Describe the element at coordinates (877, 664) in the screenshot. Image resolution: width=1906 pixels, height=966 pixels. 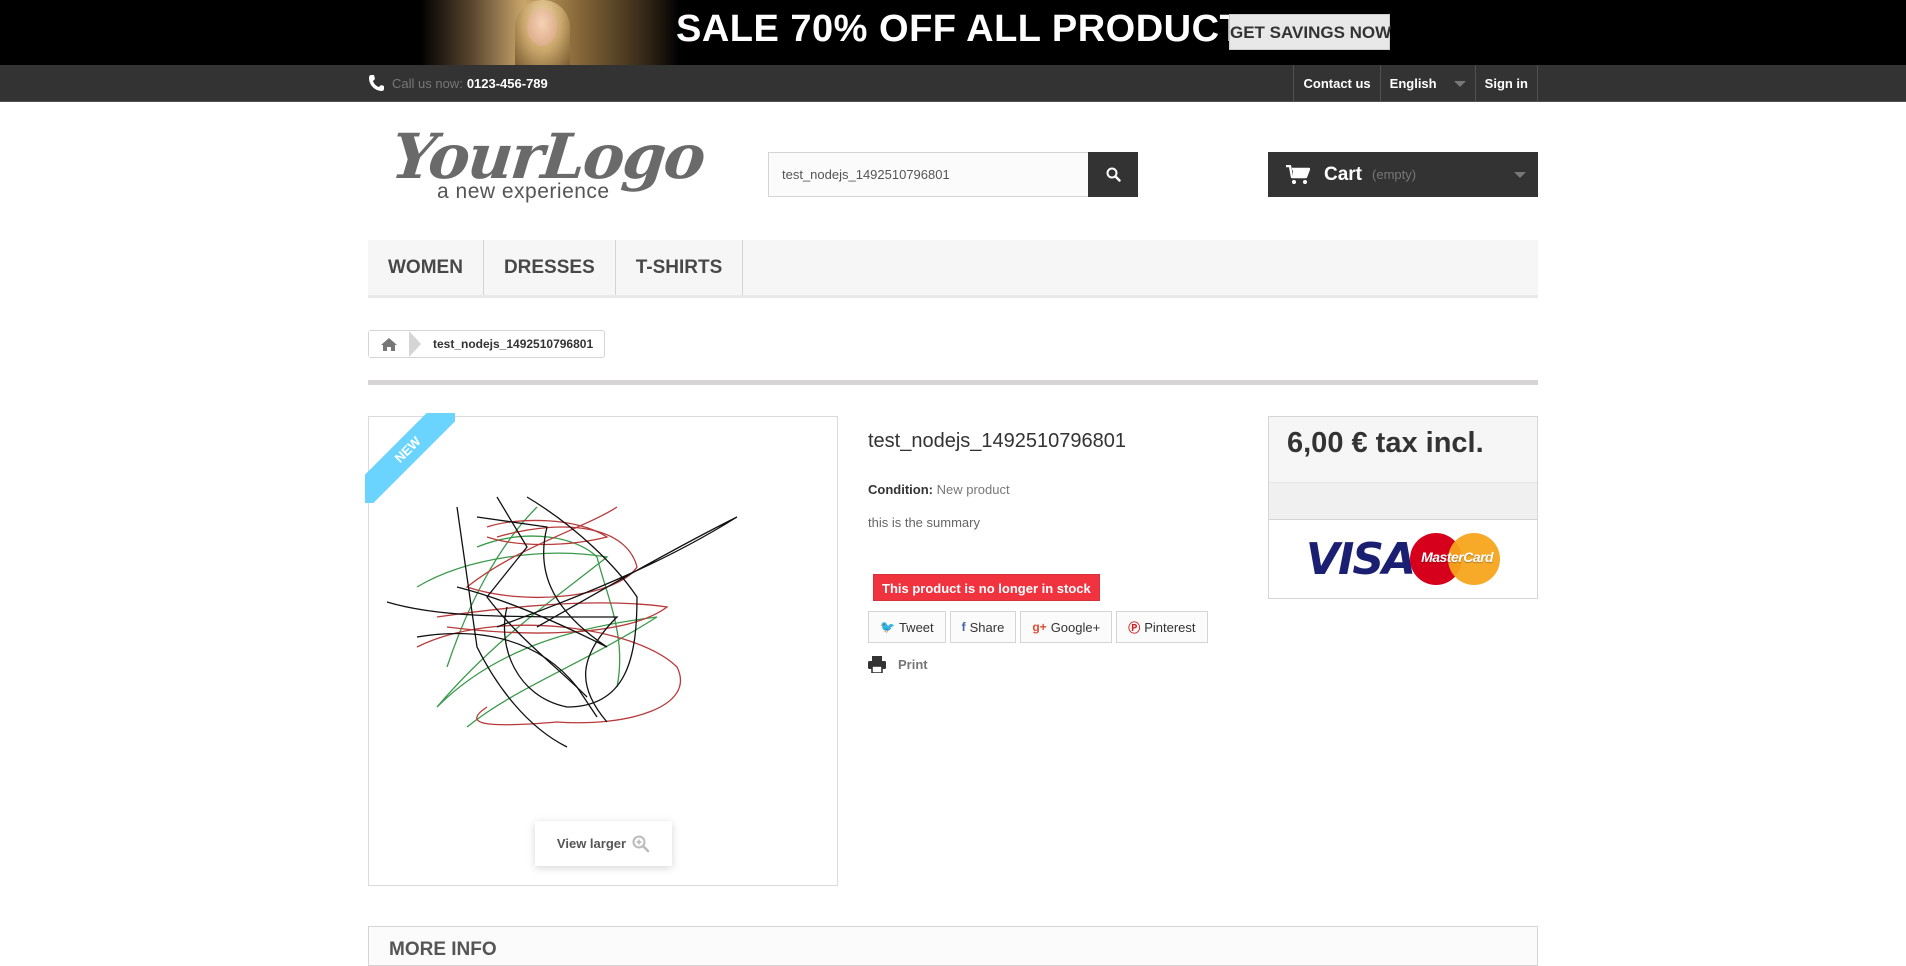
I see `printer-icon` at that location.